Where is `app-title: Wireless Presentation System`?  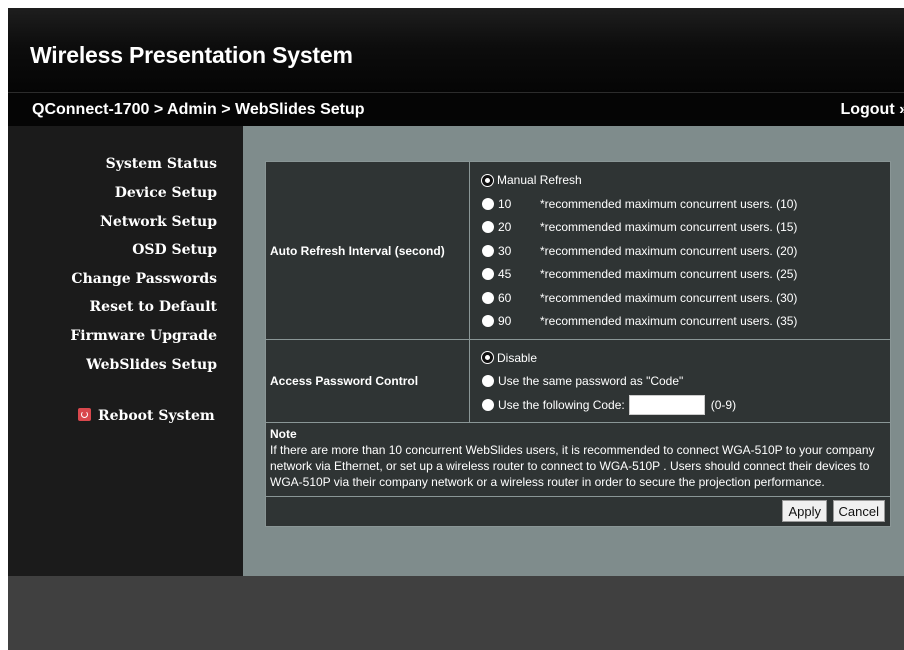 app-title: Wireless Presentation System is located at coordinates (191, 55).